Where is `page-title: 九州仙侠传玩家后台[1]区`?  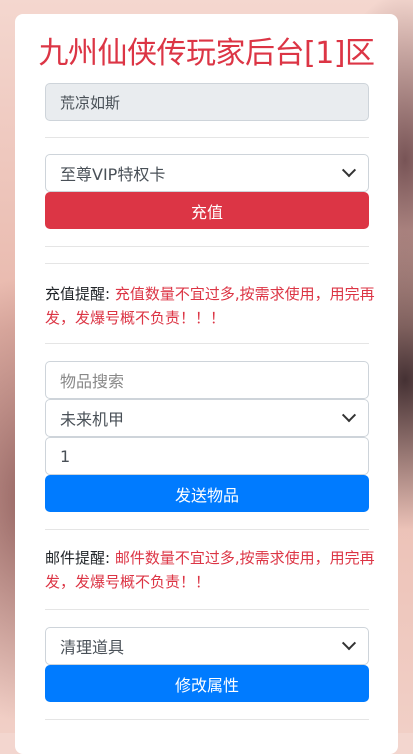
page-title: 九州仙侠传玩家后台[1]区 is located at coordinates (207, 53).